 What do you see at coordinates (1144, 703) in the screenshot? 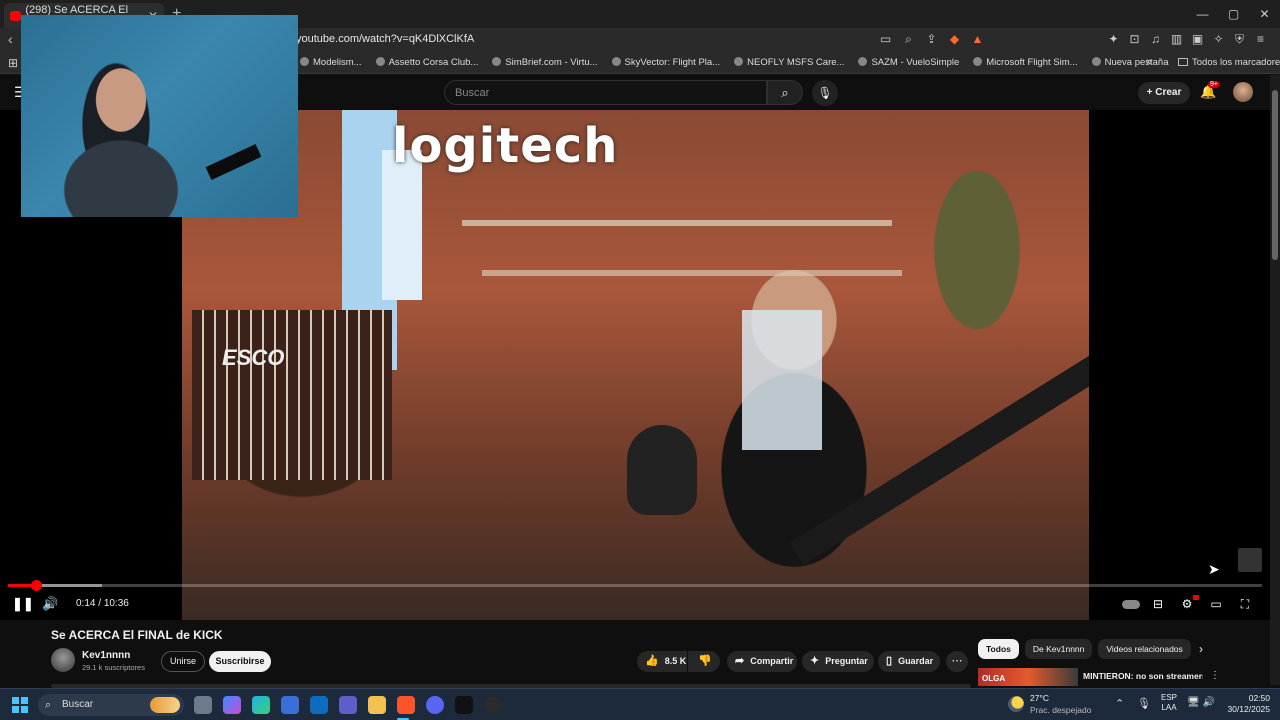
I see `microphone-icon: 🎙` at bounding box center [1144, 703].